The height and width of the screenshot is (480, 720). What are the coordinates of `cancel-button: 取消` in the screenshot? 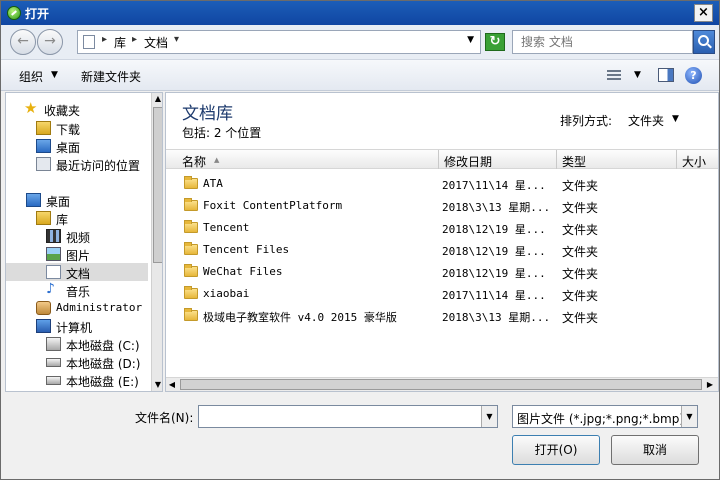 It's located at (655, 450).